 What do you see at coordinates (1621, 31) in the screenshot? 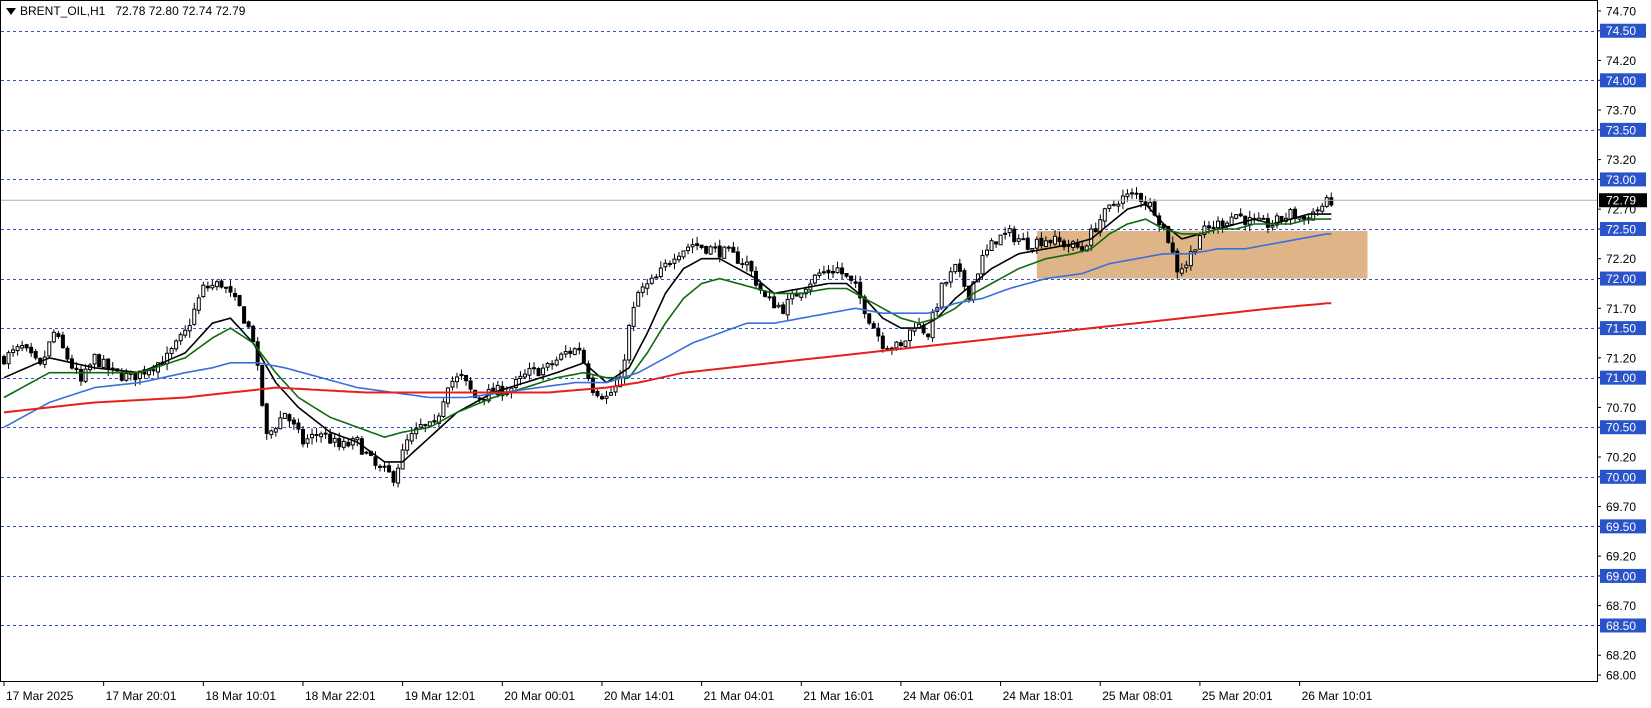
I see `y-tick-label: 74.50` at bounding box center [1621, 31].